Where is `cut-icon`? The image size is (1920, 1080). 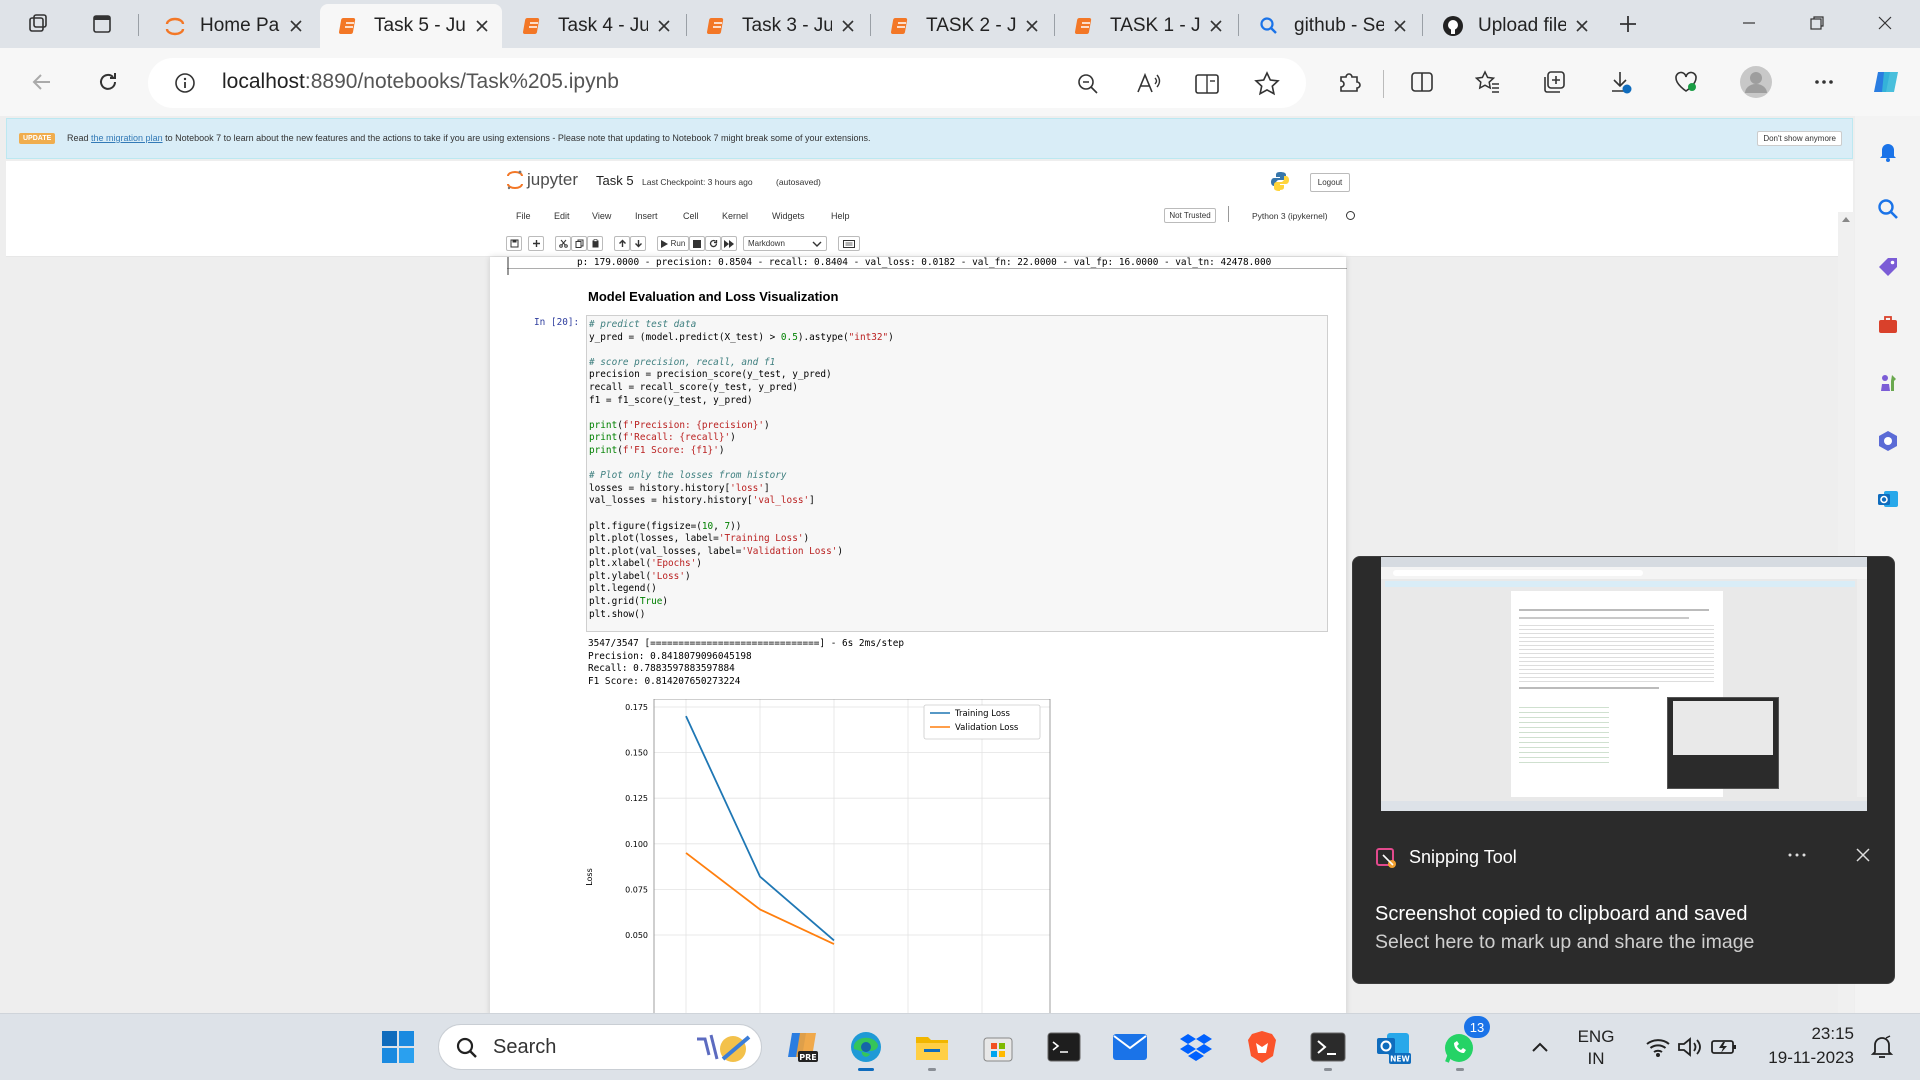
cut-icon is located at coordinates (563, 243).